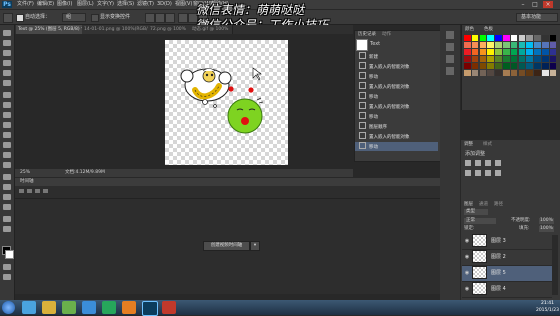 Image resolution: width=560 pixels, height=316 pixels. What do you see at coordinates (487, 144) in the screenshot?
I see `tab-styles: 样式` at bounding box center [487, 144].